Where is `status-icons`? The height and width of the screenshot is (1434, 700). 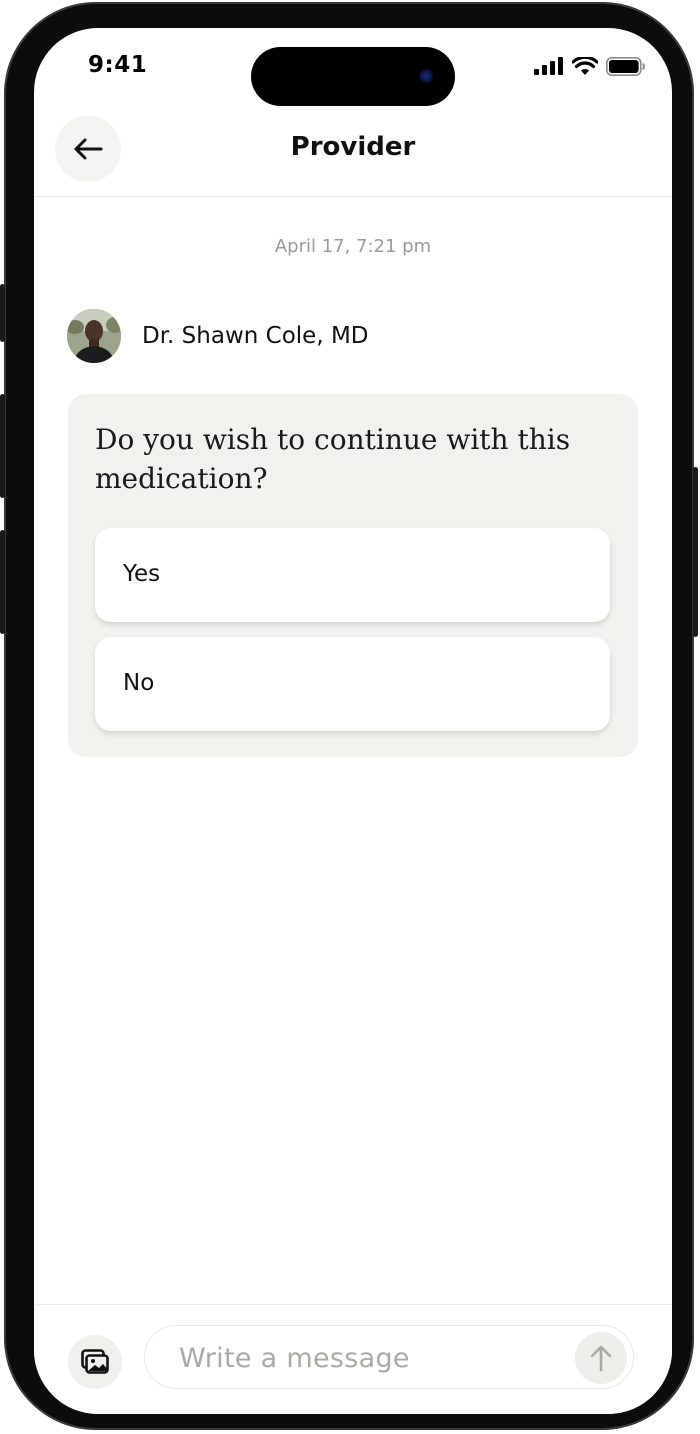
status-icons is located at coordinates (590, 66).